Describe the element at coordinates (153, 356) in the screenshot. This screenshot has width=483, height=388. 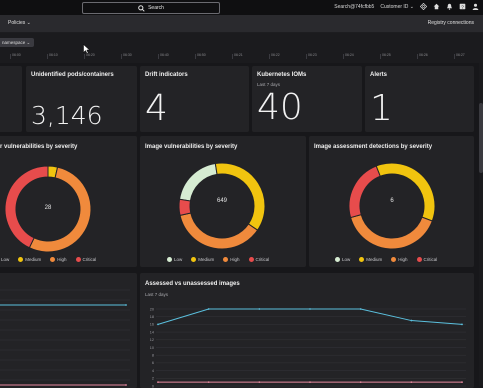
I see `y-tick-label: 8` at that location.